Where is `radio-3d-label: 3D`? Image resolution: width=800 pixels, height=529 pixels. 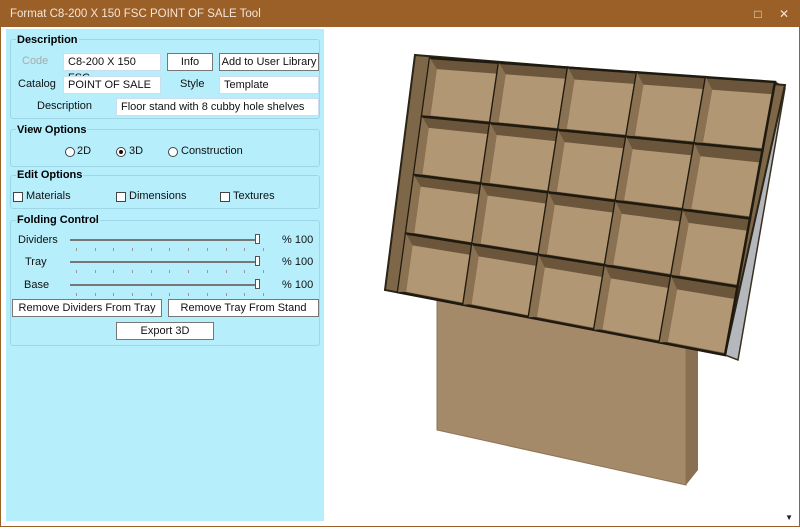 radio-3d-label: 3D is located at coordinates (136, 151).